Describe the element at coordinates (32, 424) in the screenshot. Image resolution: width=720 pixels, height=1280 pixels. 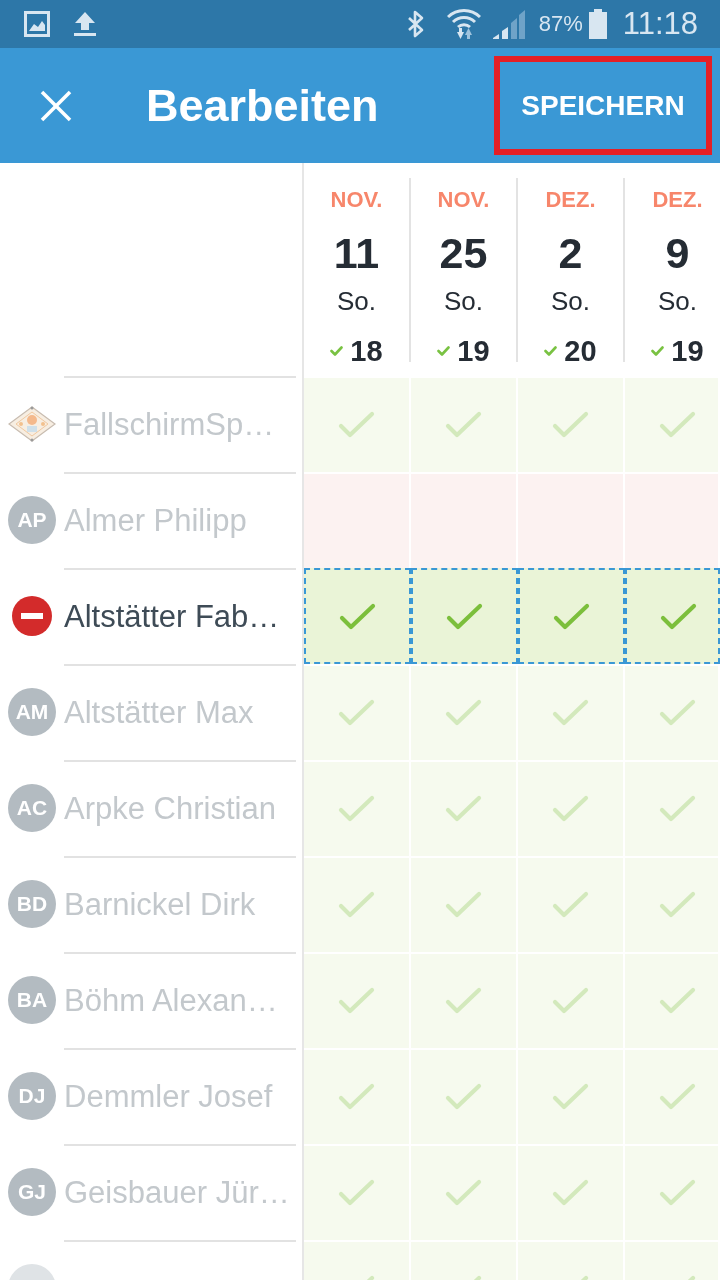
I see `emblem-icon` at that location.